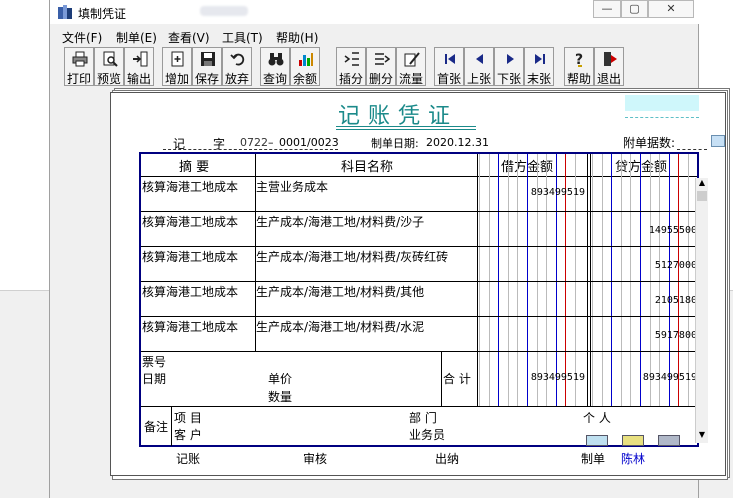 Image resolution: width=733 pixels, height=498 pixels. I want to click on menu-view: 查看(V), so click(189, 37).